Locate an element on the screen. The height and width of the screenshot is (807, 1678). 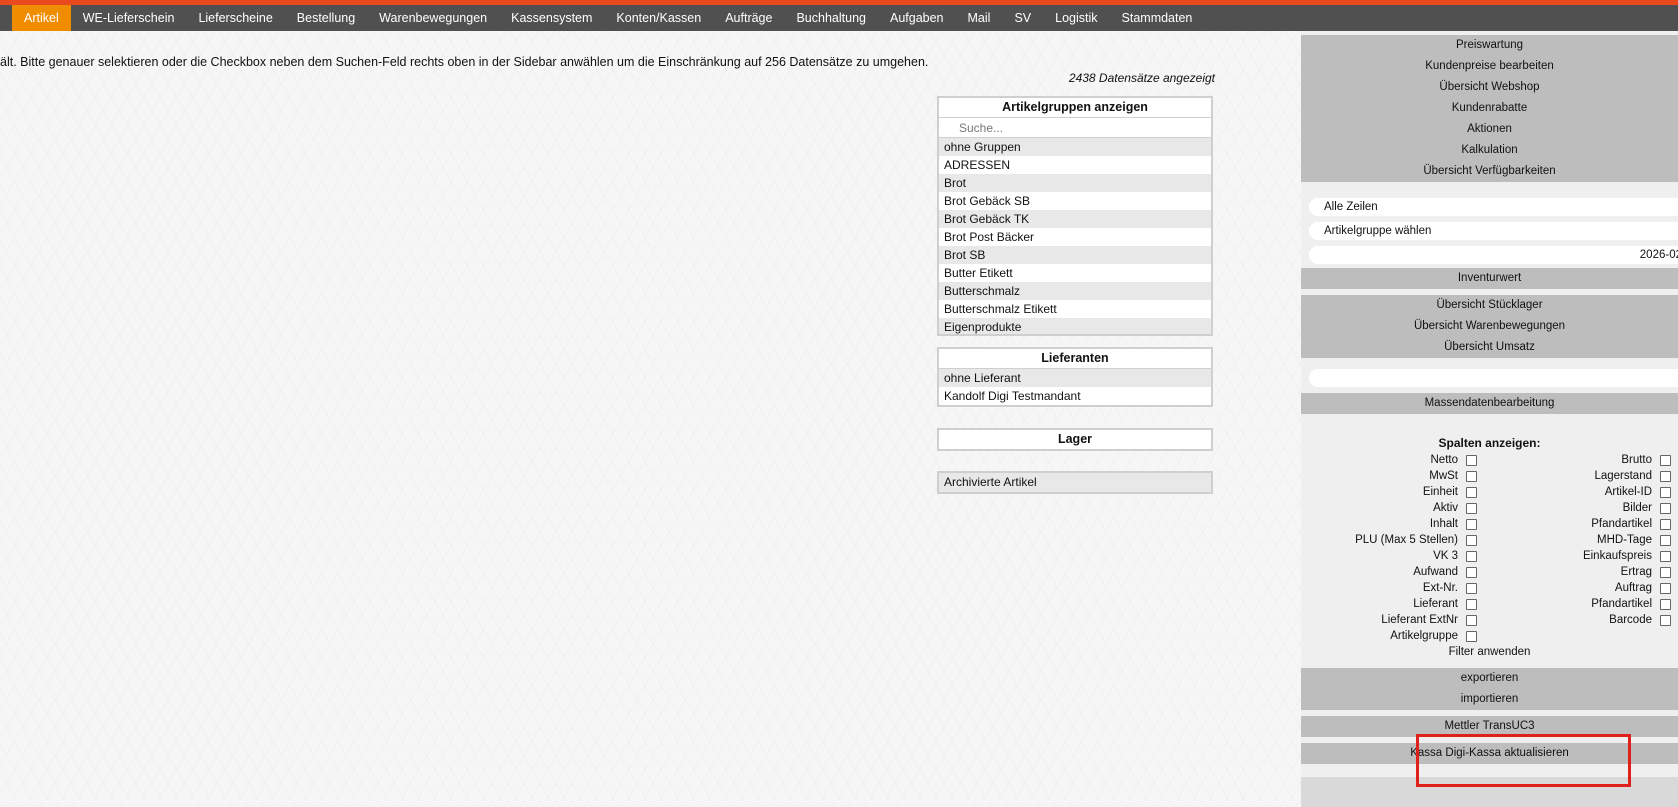
list-item: ohne Gruppen is located at coordinates (1075, 147).